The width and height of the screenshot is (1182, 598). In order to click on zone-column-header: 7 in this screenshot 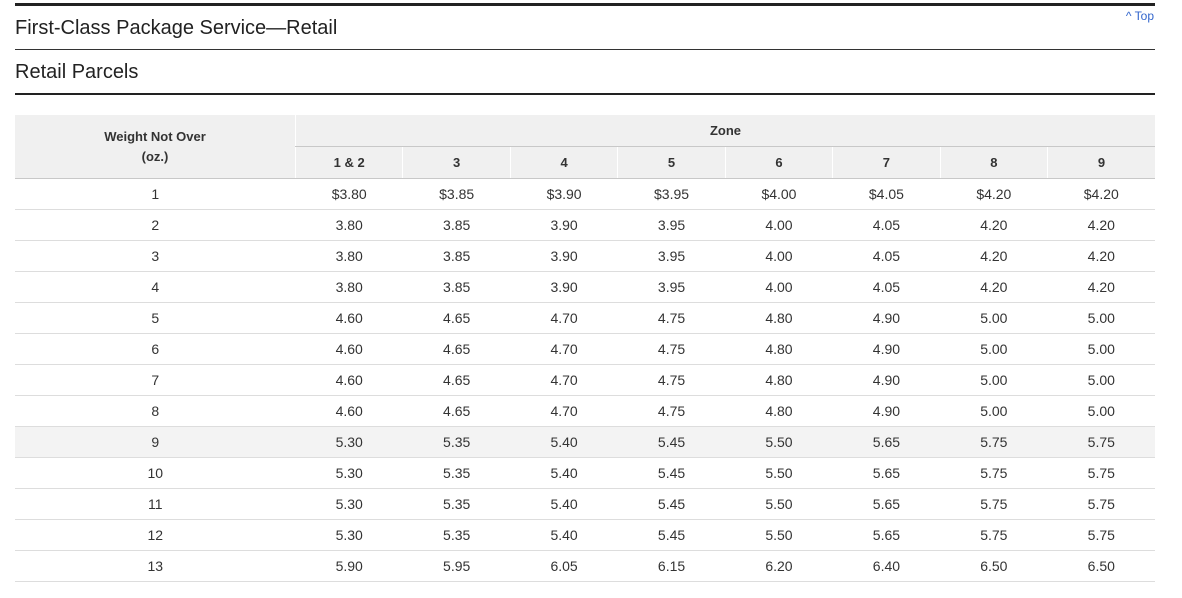, I will do `click(886, 162)`.